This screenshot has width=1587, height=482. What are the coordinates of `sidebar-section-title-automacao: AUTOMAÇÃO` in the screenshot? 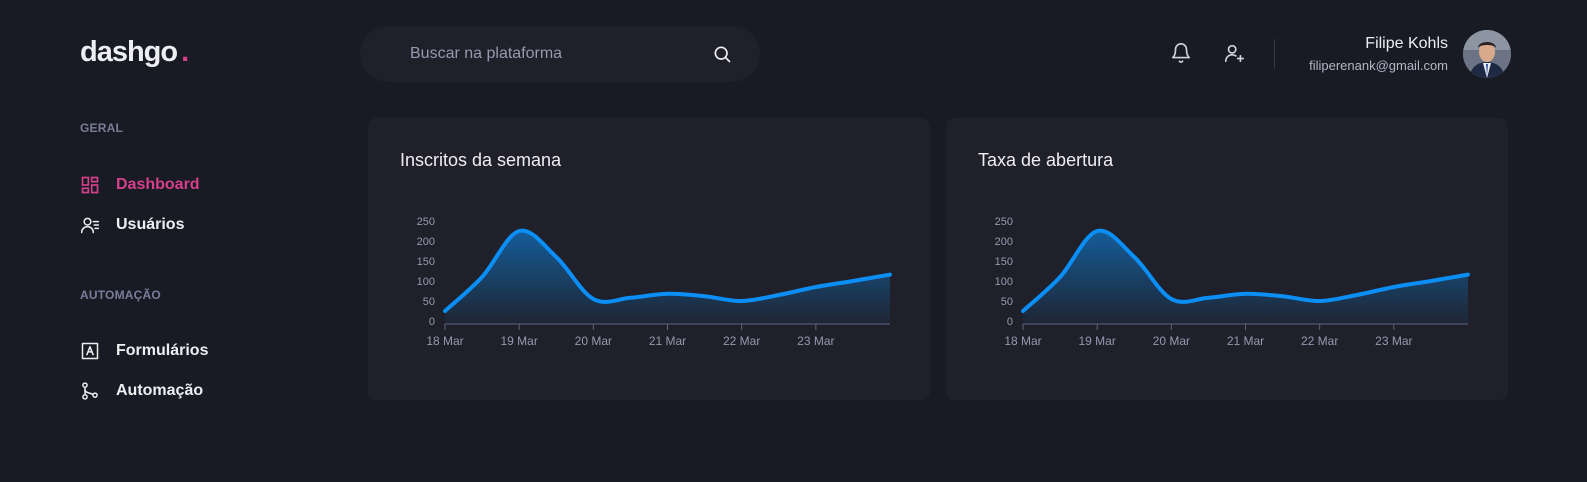 It's located at (120, 295).